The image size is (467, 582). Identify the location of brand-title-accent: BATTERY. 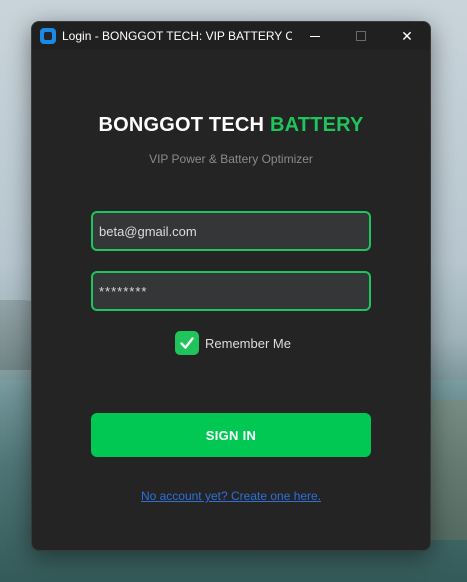
(316, 125).